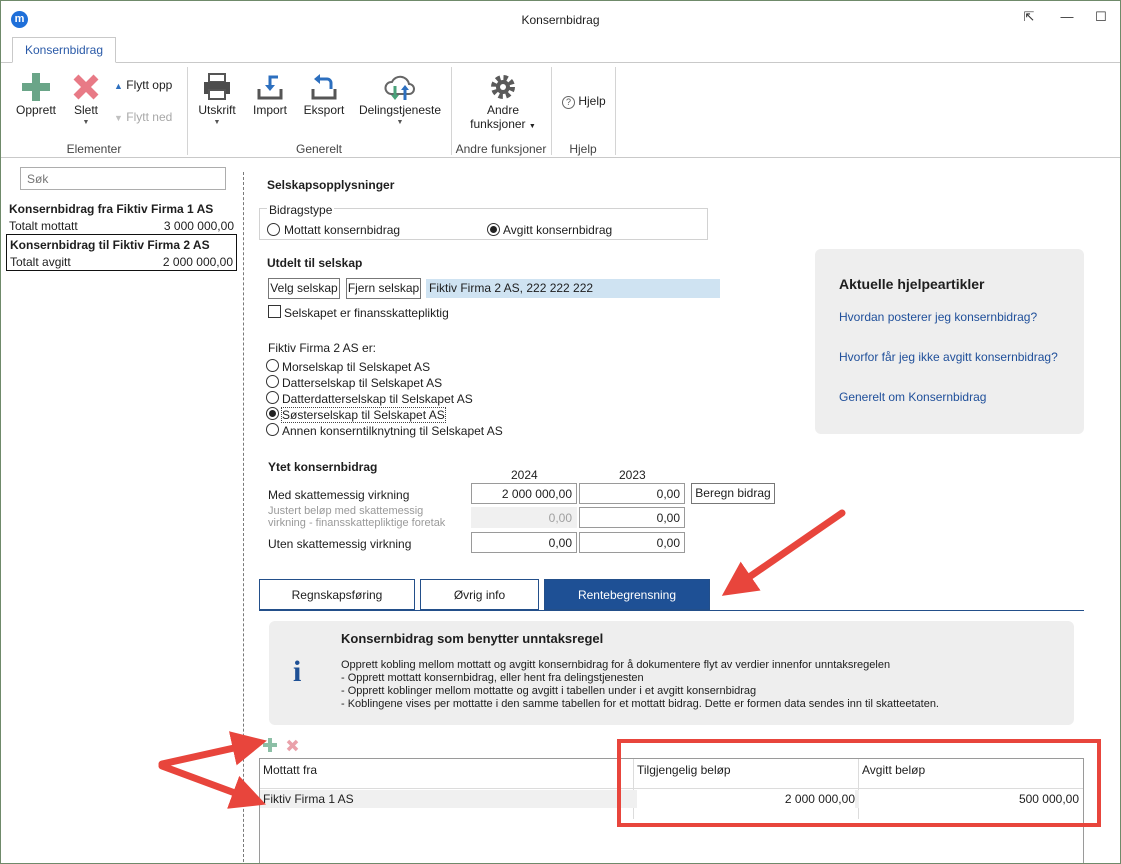 The image size is (1121, 864). What do you see at coordinates (212, 785) in the screenshot?
I see `annotation-arrow-row` at bounding box center [212, 785].